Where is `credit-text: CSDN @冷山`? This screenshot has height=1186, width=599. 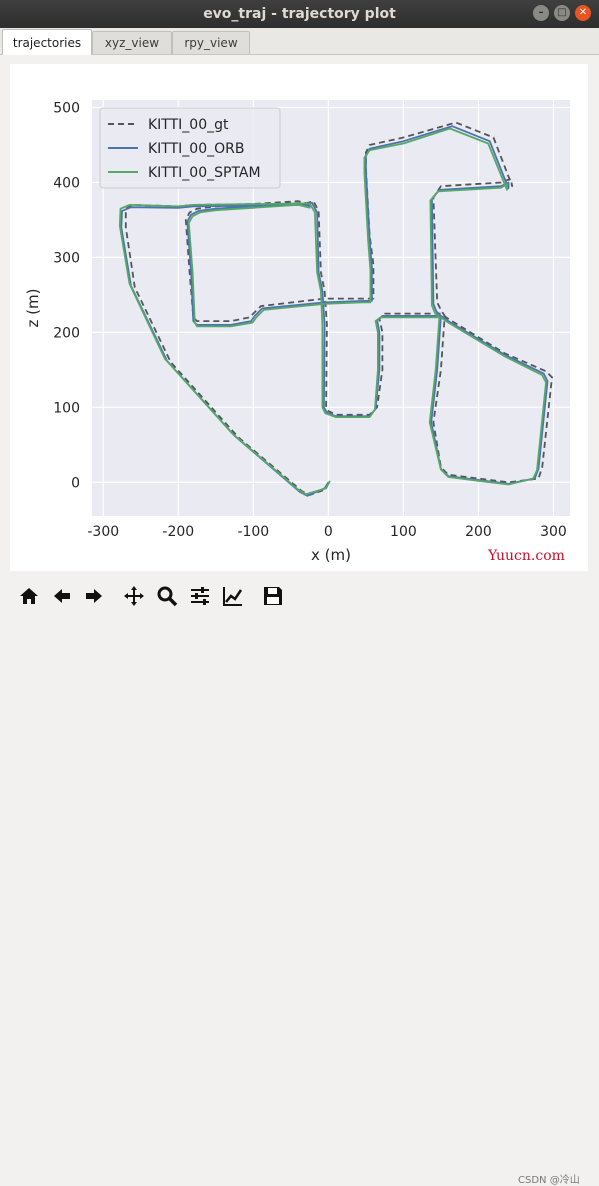
credit-text: CSDN @冷山 is located at coordinates (549, 1180).